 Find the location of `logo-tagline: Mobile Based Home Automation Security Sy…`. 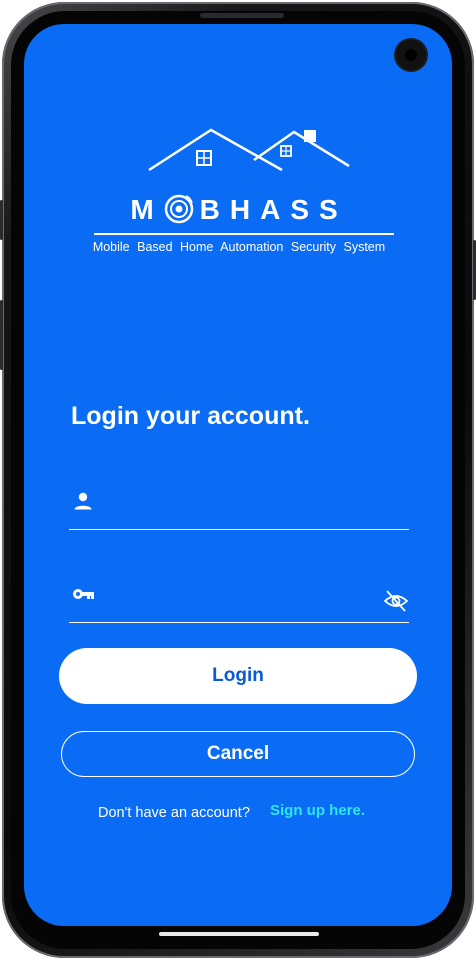

logo-tagline: Mobile Based Home Automation Security Sy… is located at coordinates (239, 247).